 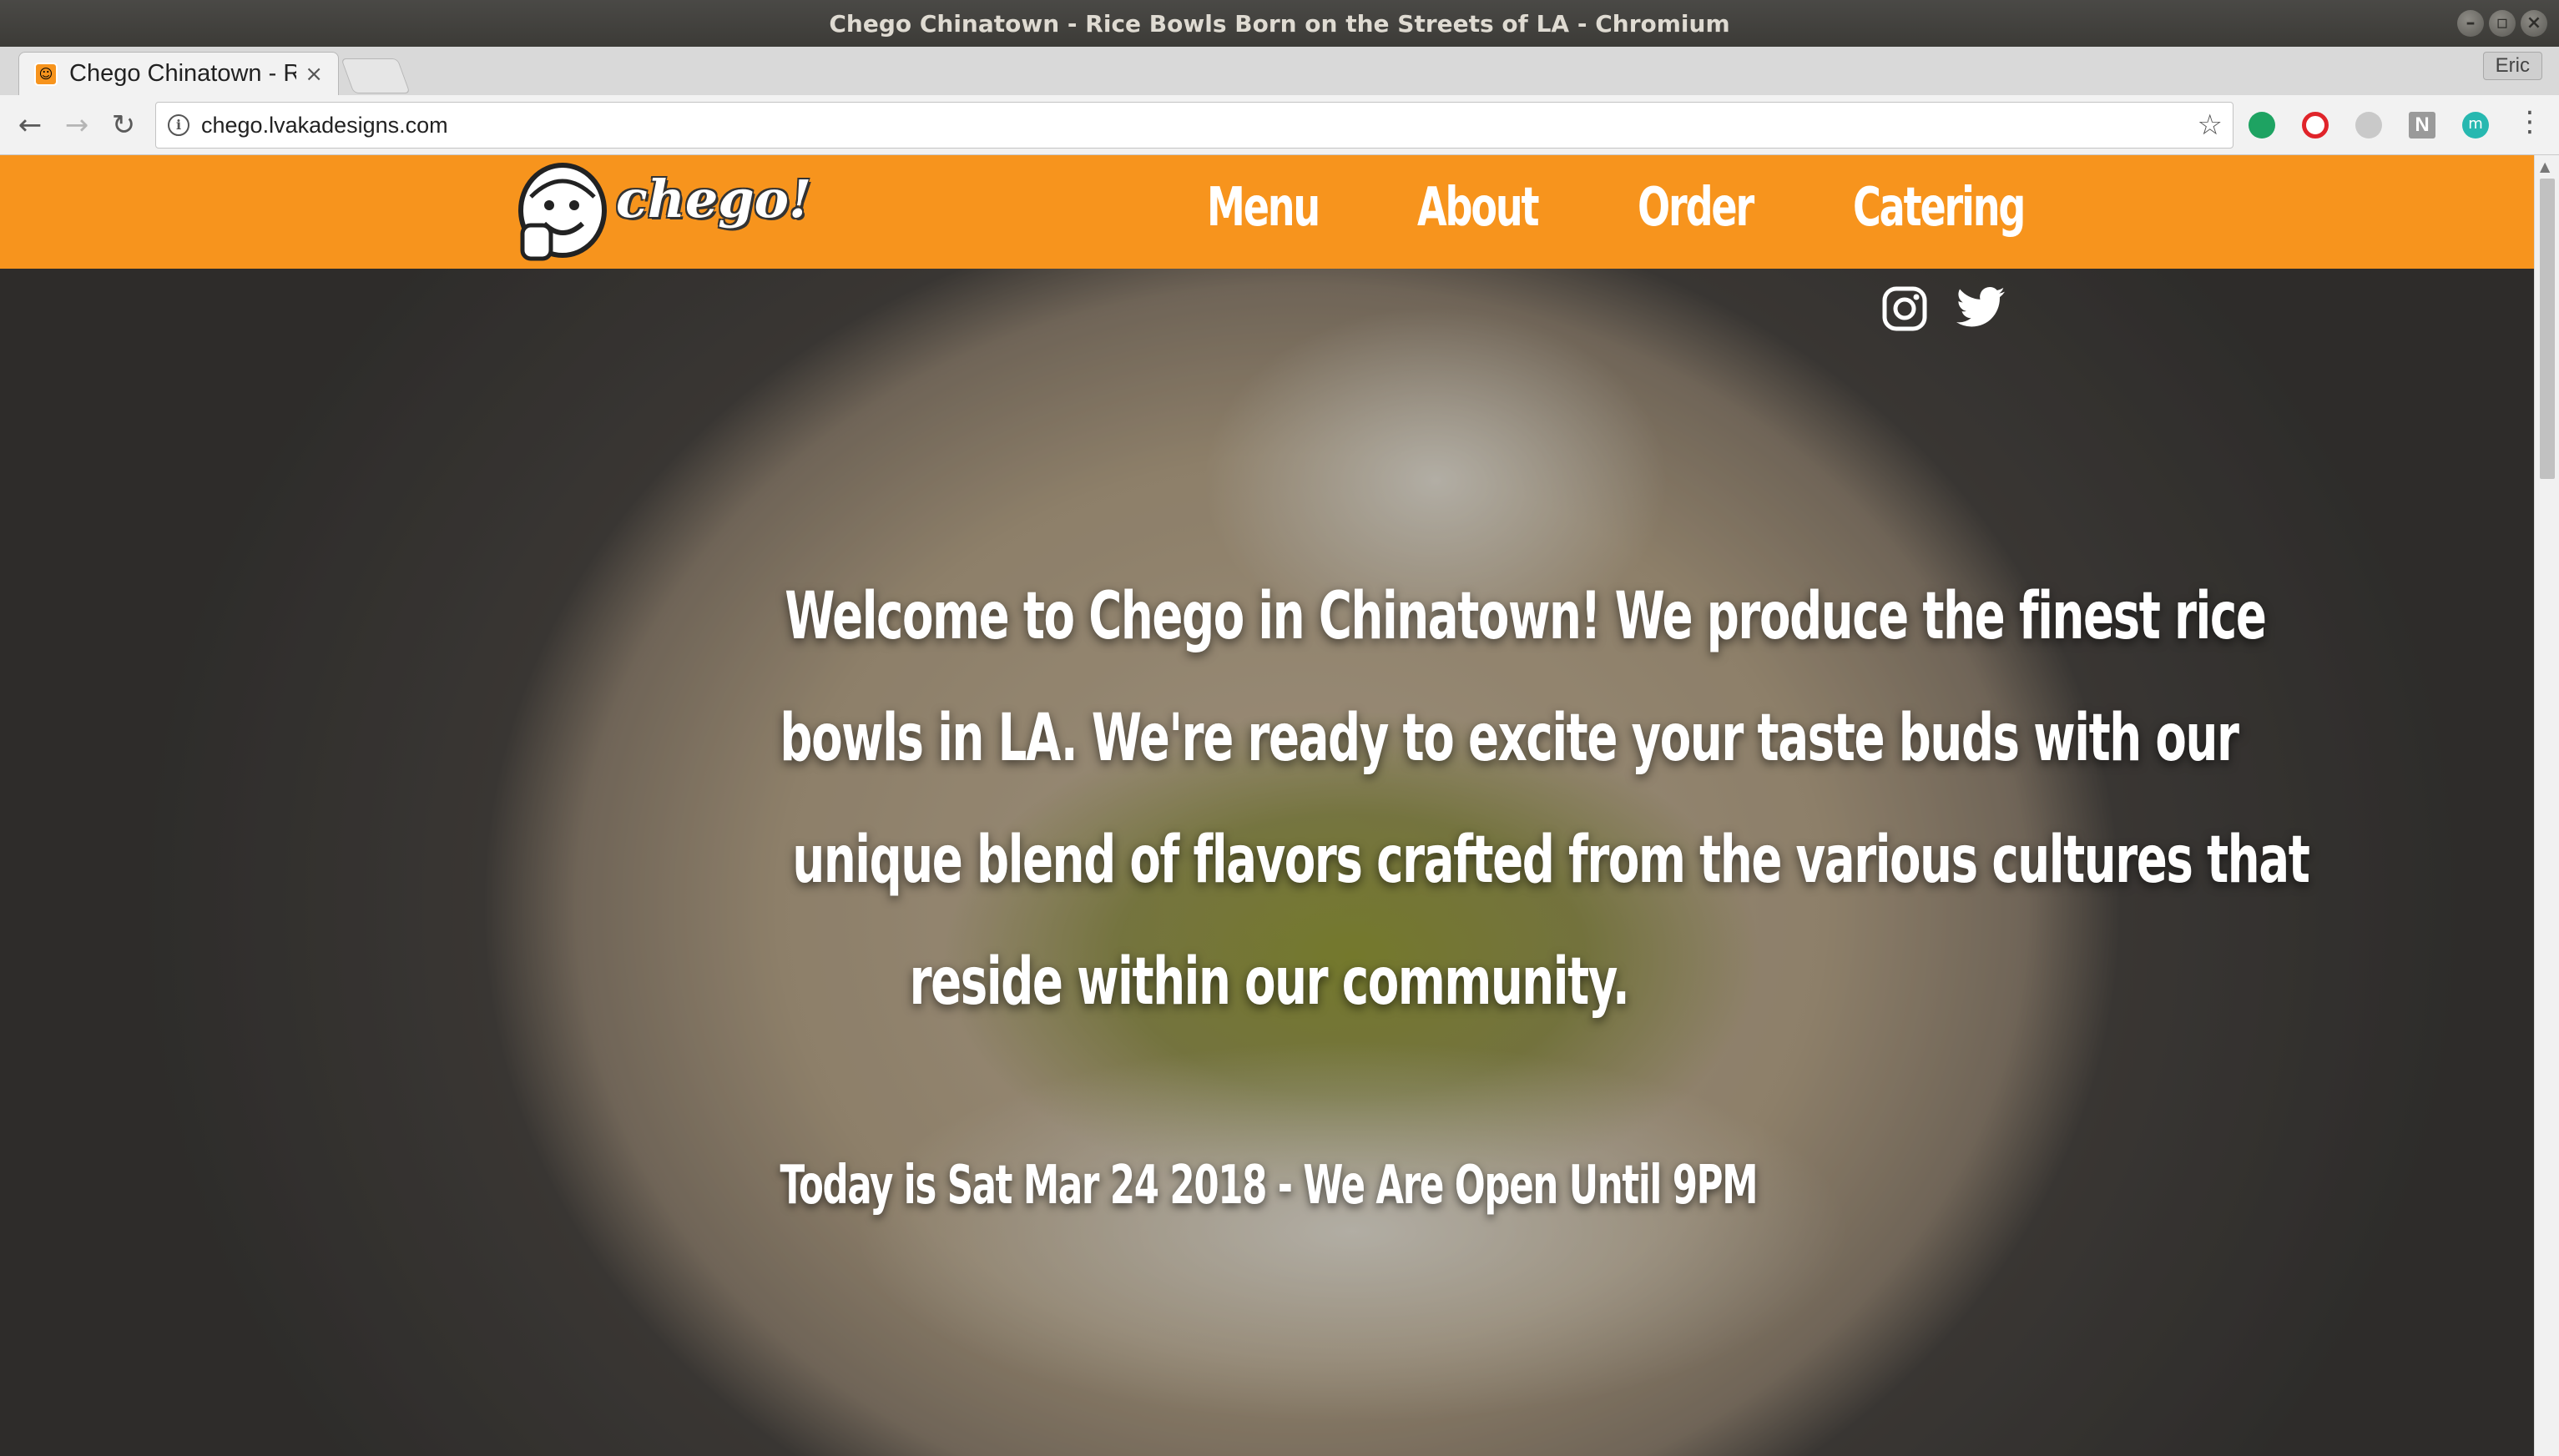 What do you see at coordinates (1904, 310) in the screenshot?
I see `instagram-icon` at bounding box center [1904, 310].